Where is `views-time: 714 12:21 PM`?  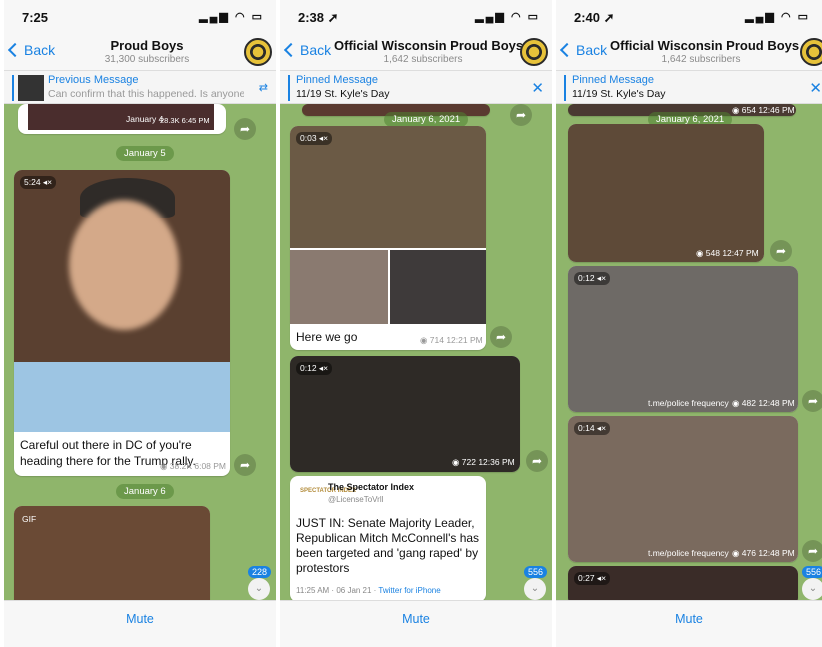
views-time: 714 12:21 PM is located at coordinates (456, 340).